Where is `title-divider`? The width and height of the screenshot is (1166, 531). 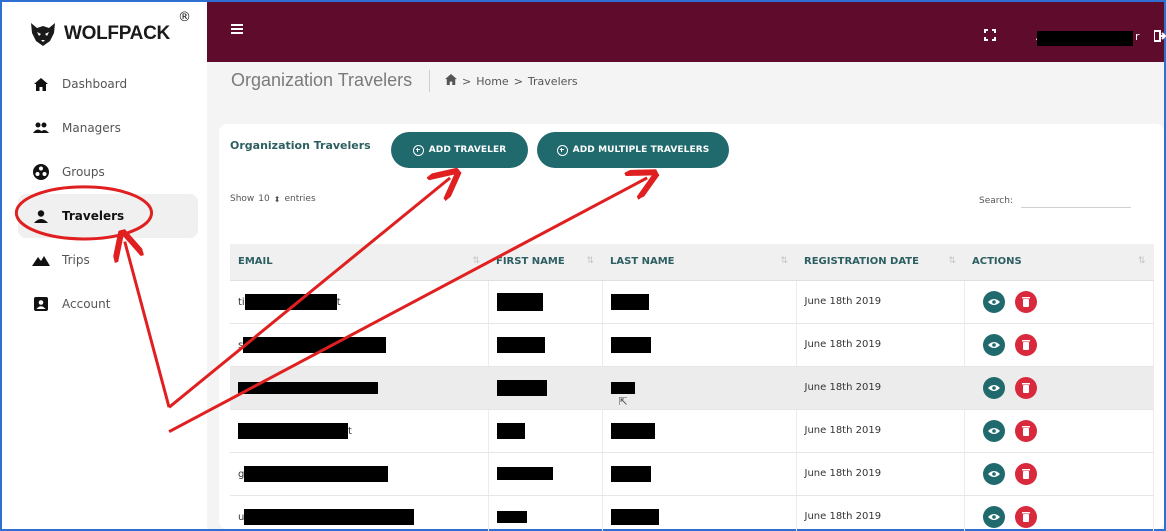
title-divider is located at coordinates (429, 81).